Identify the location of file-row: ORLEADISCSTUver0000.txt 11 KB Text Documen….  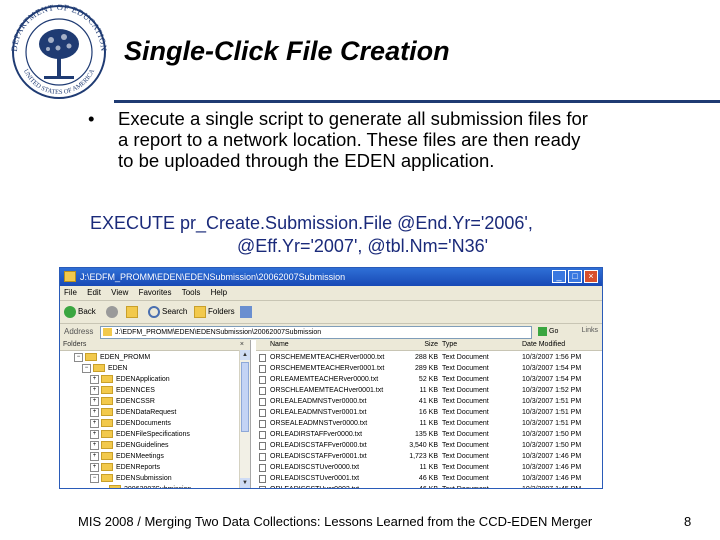
(429, 467).